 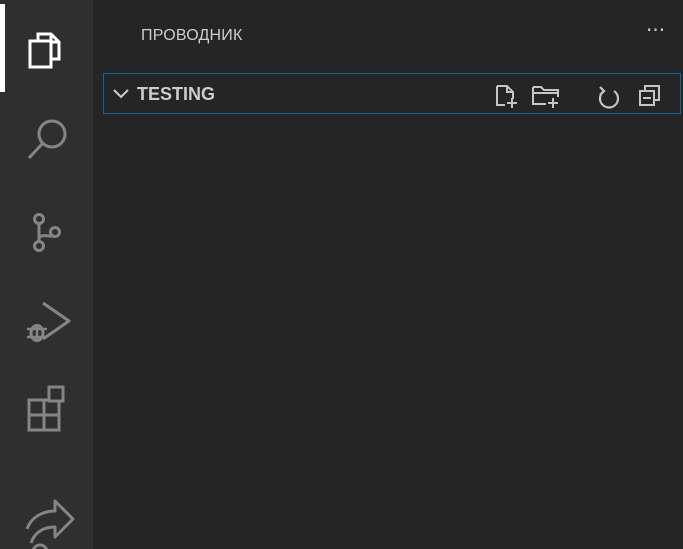 I want to click on source-control-tab, so click(x=46, y=224).